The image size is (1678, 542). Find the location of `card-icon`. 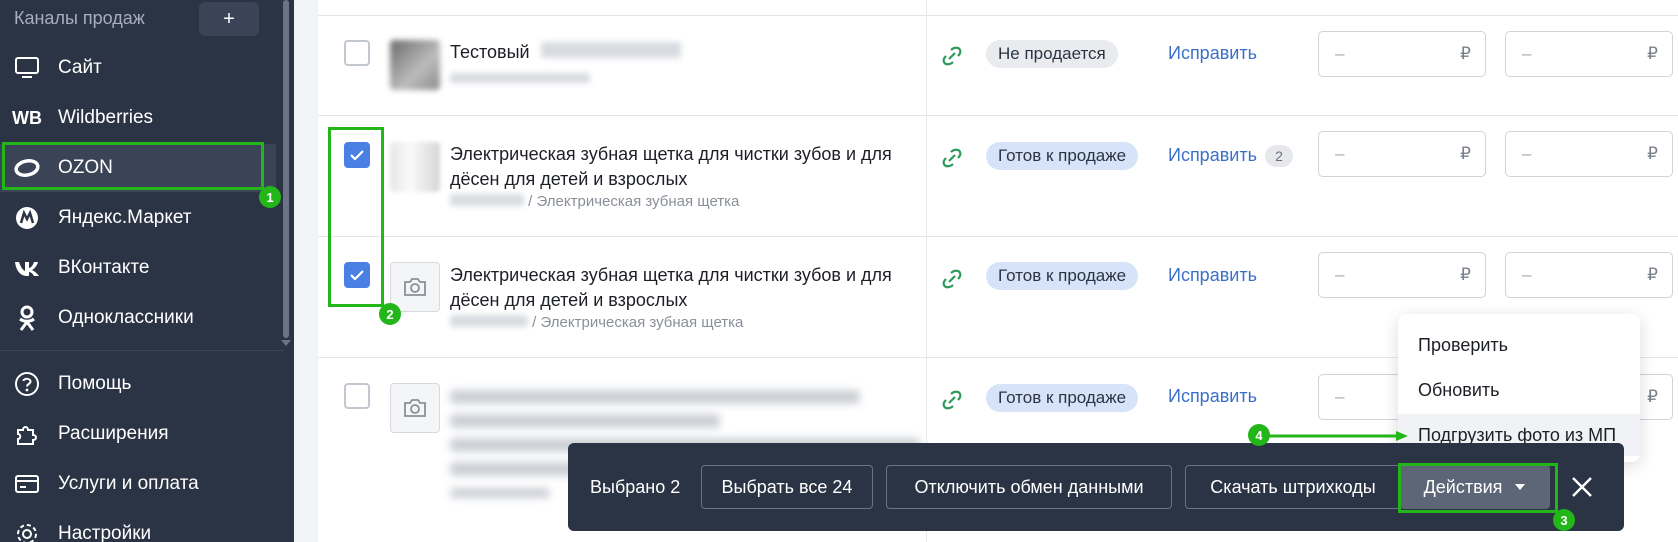

card-icon is located at coordinates (27, 484).